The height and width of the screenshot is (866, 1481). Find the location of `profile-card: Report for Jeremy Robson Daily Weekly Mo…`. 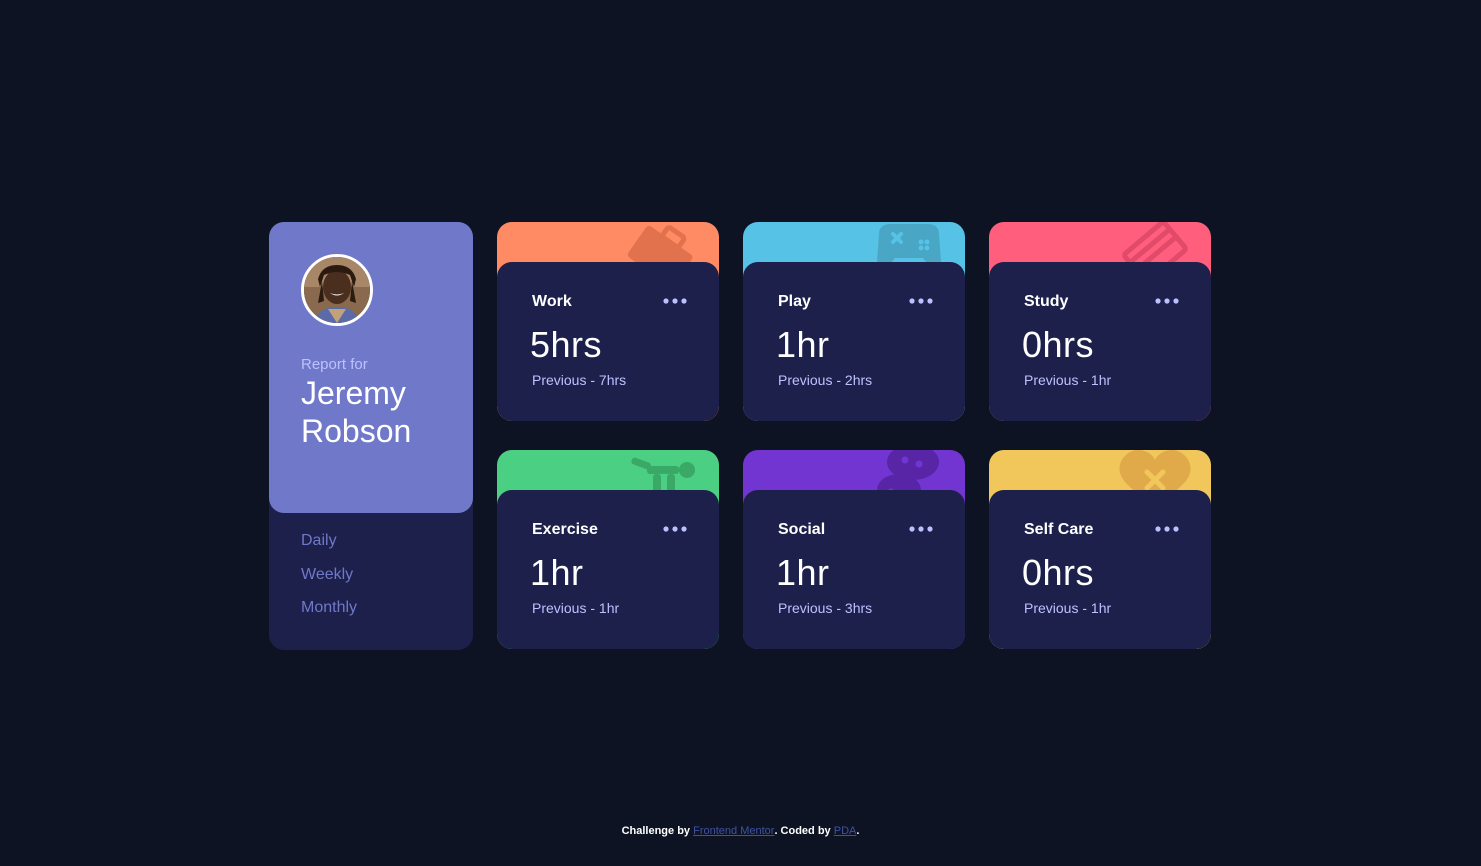

profile-card: Report for Jeremy Robson Daily Weekly Mo… is located at coordinates (371, 436).